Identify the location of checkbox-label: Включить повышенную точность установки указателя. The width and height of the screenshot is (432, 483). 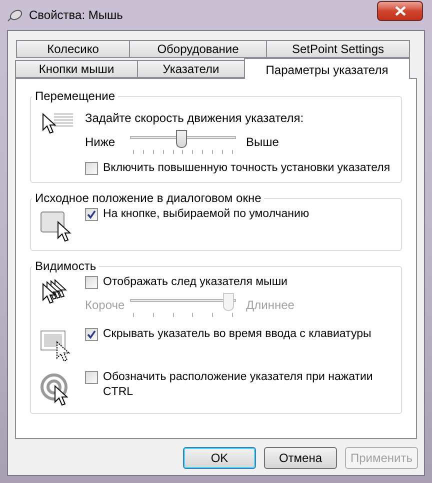
(246, 168).